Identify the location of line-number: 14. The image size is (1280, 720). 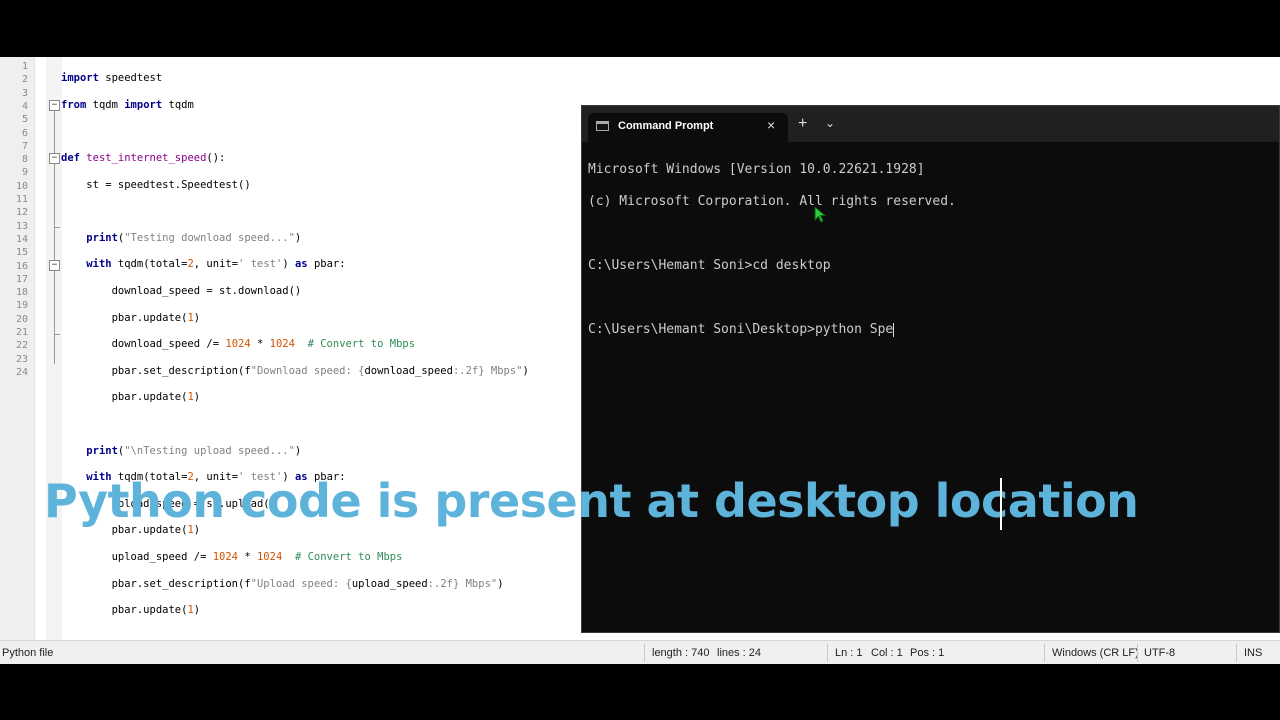
(21, 239).